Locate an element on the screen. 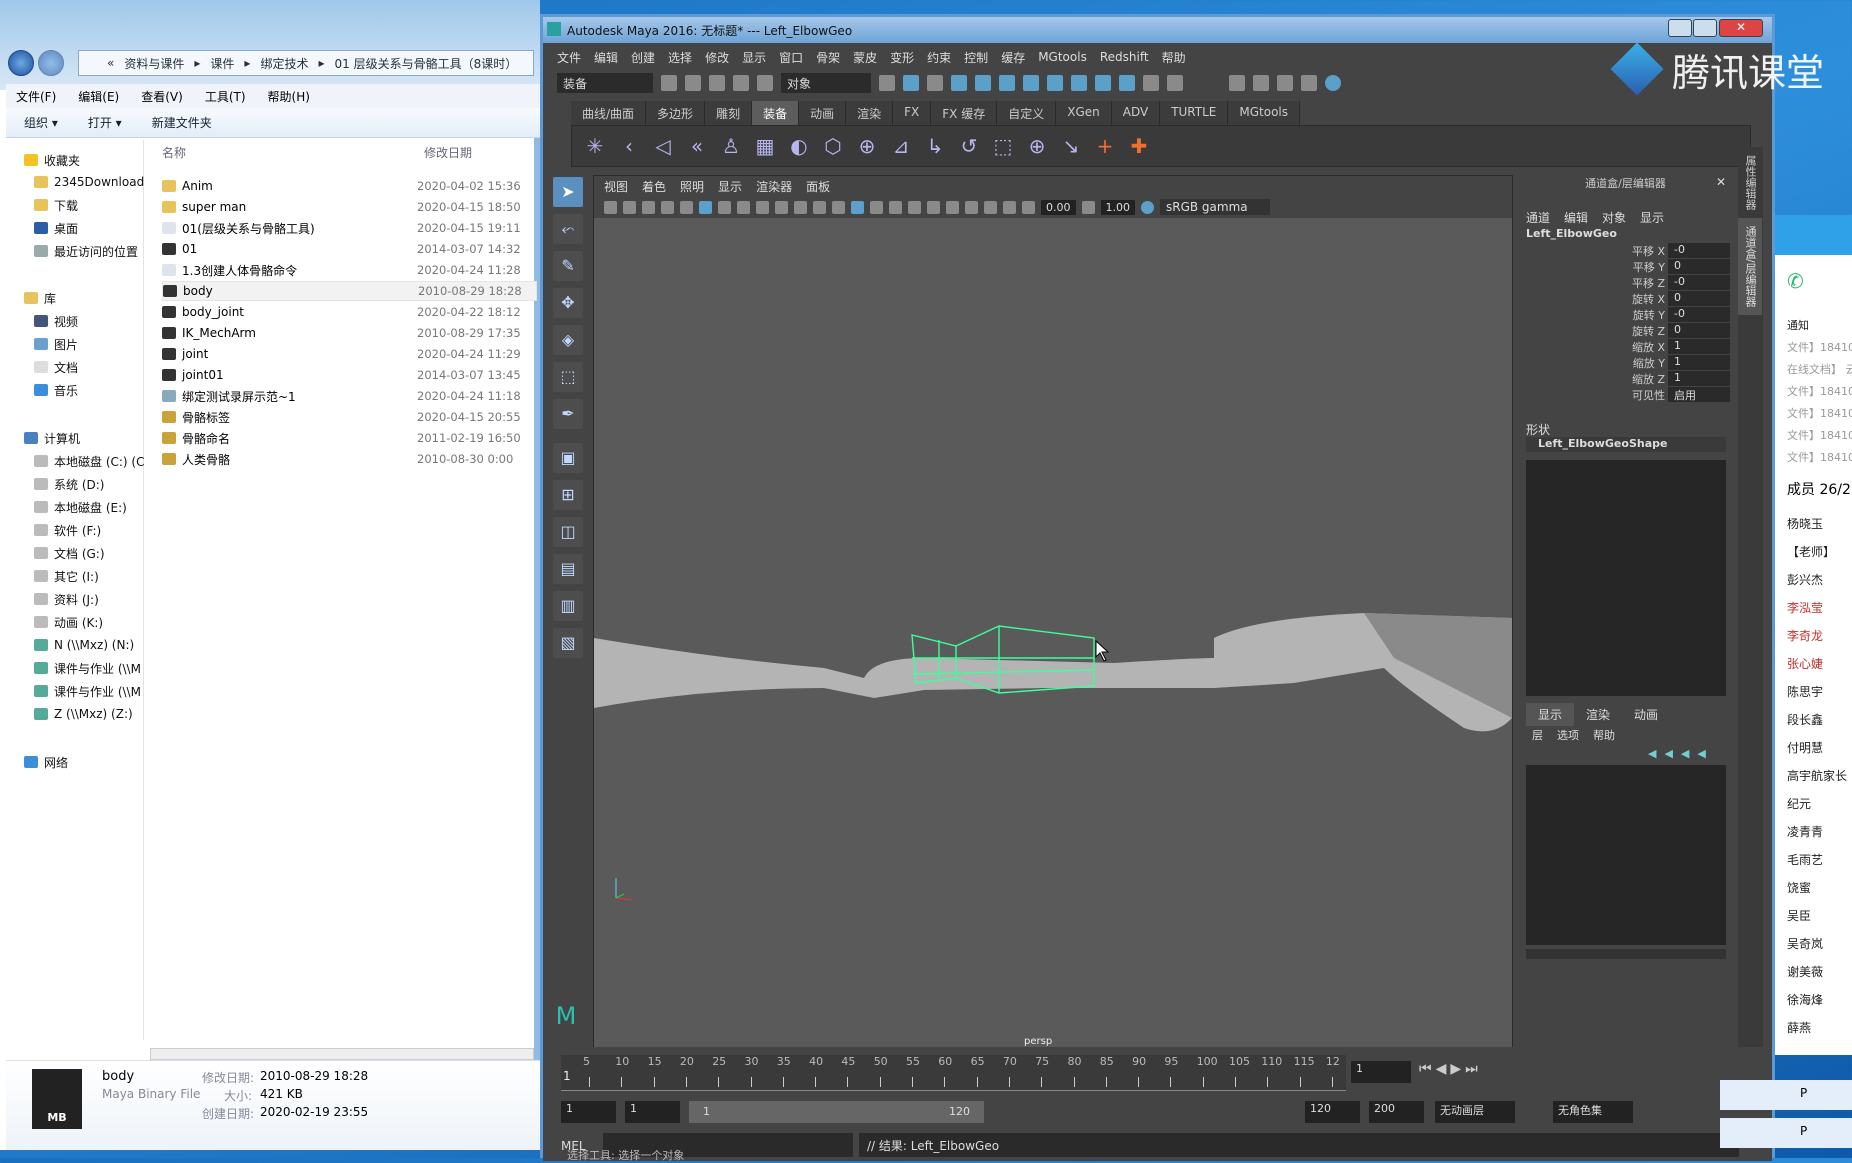 The height and width of the screenshot is (1163, 1852). lights-icon is located at coordinates (895, 207).